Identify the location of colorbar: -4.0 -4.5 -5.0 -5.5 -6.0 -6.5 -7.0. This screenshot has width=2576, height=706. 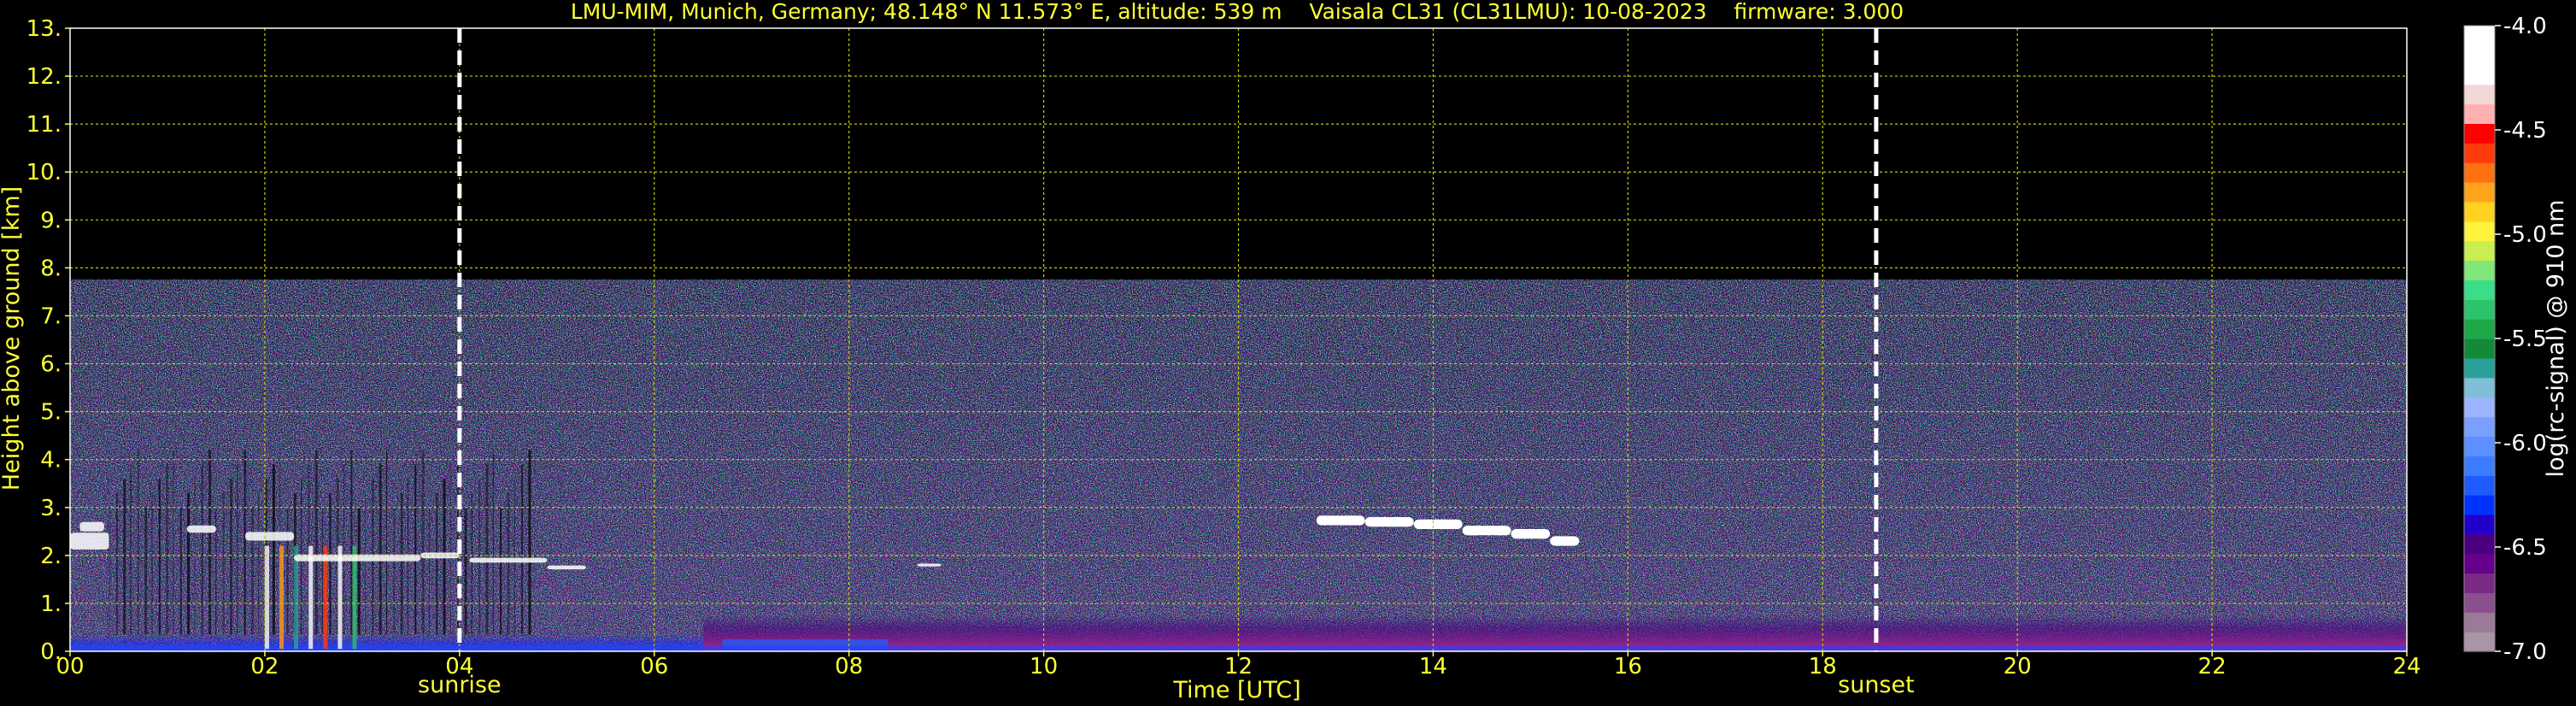
(2505, 339).